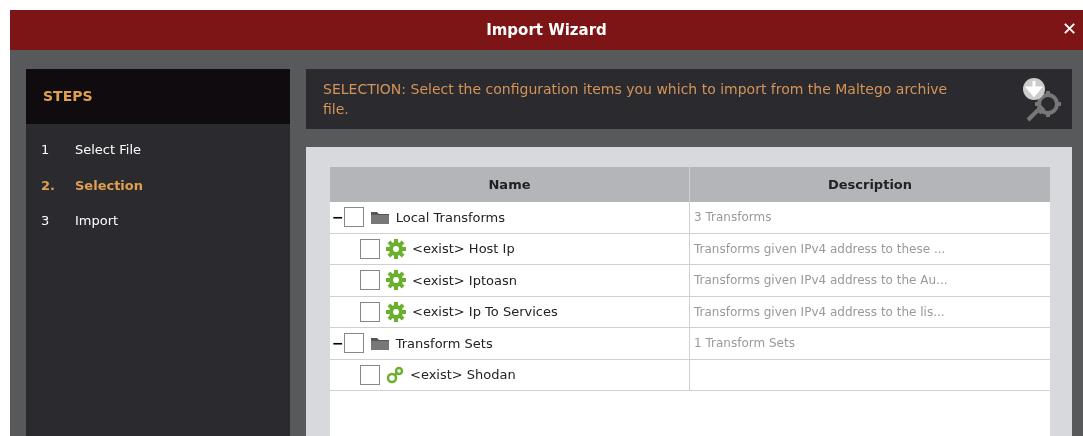  Describe the element at coordinates (109, 185) in the screenshot. I see `step-label: Selection` at that location.